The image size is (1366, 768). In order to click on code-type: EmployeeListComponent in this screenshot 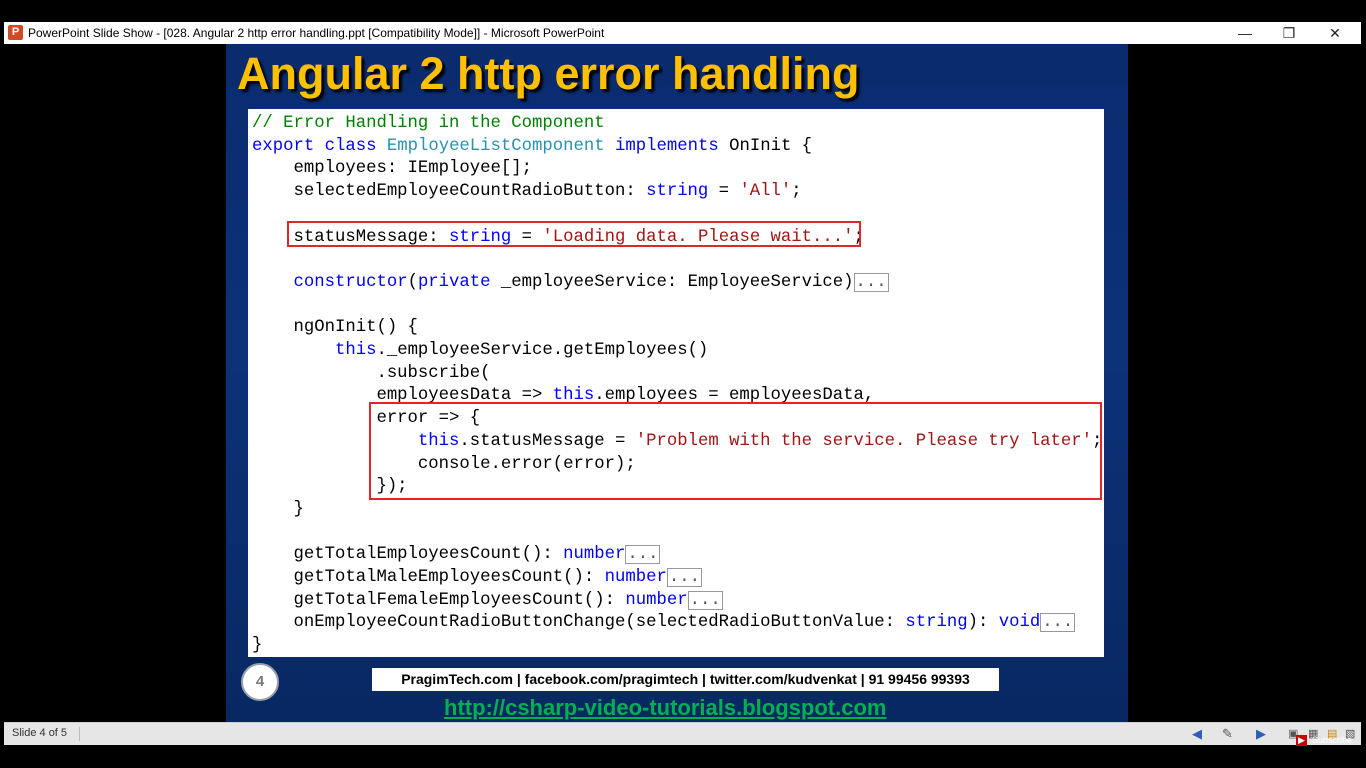, I will do `click(495, 146)`.